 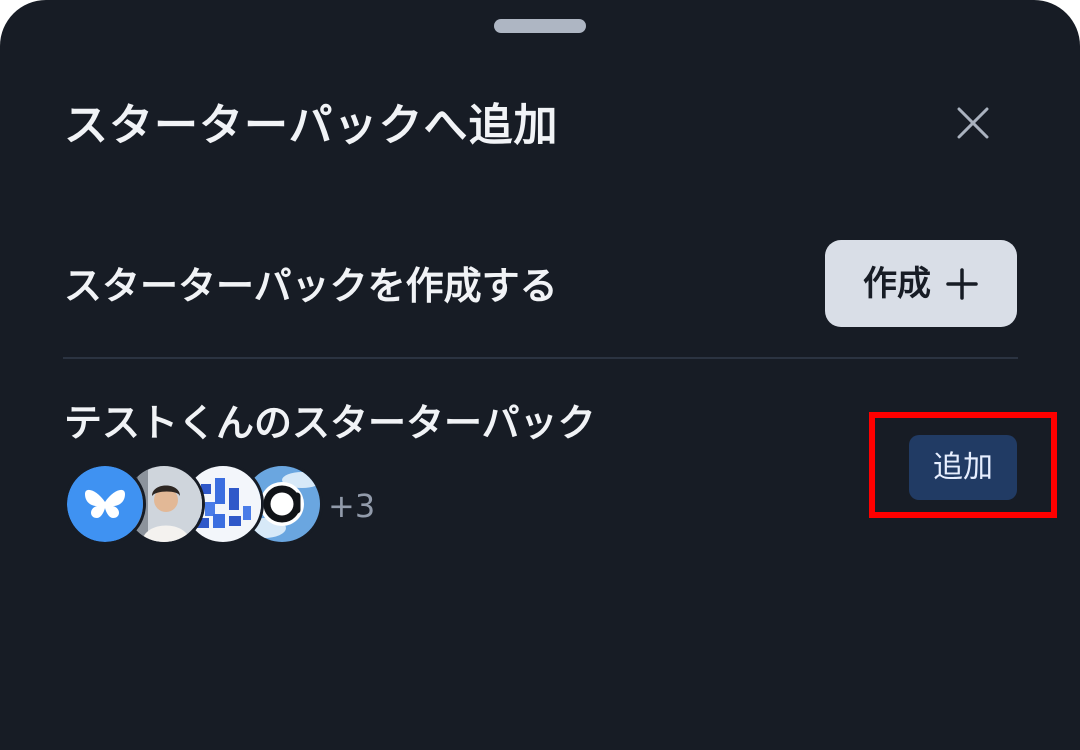 What do you see at coordinates (897, 283) in the screenshot?
I see `create-button-label: 作成` at bounding box center [897, 283].